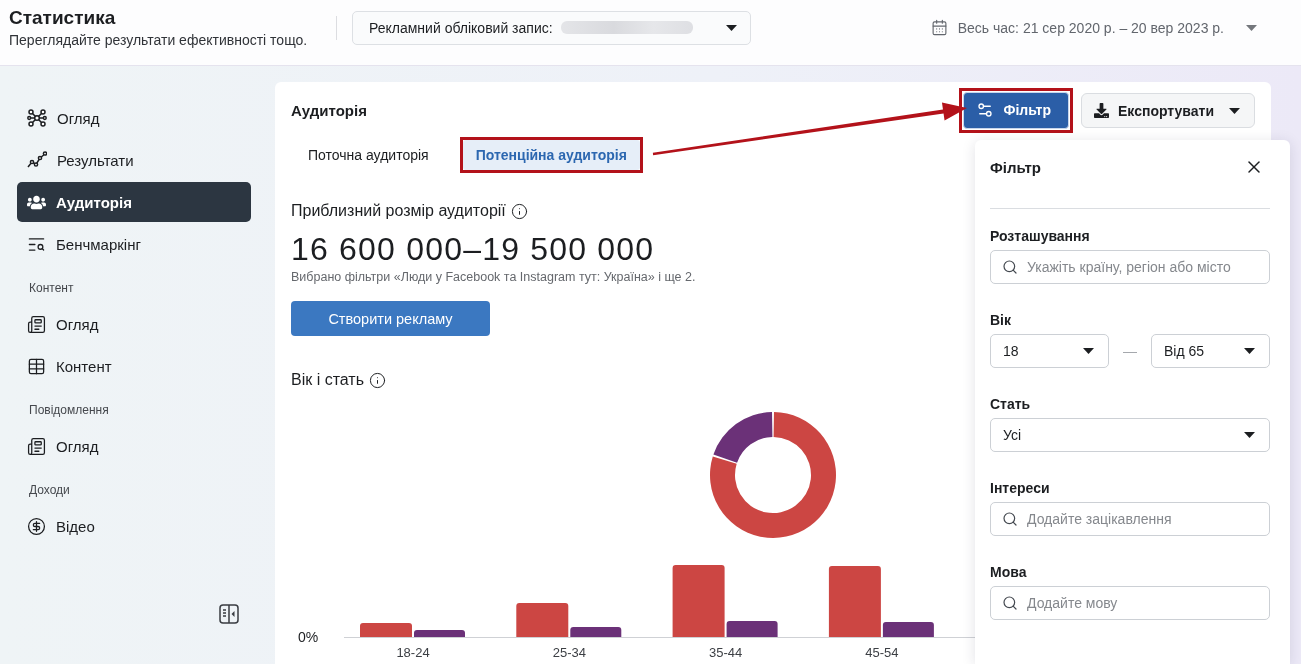  Describe the element at coordinates (158, 39) in the screenshot. I see `page-subtitle: Переглядайте результати ефективності тощо.` at that location.